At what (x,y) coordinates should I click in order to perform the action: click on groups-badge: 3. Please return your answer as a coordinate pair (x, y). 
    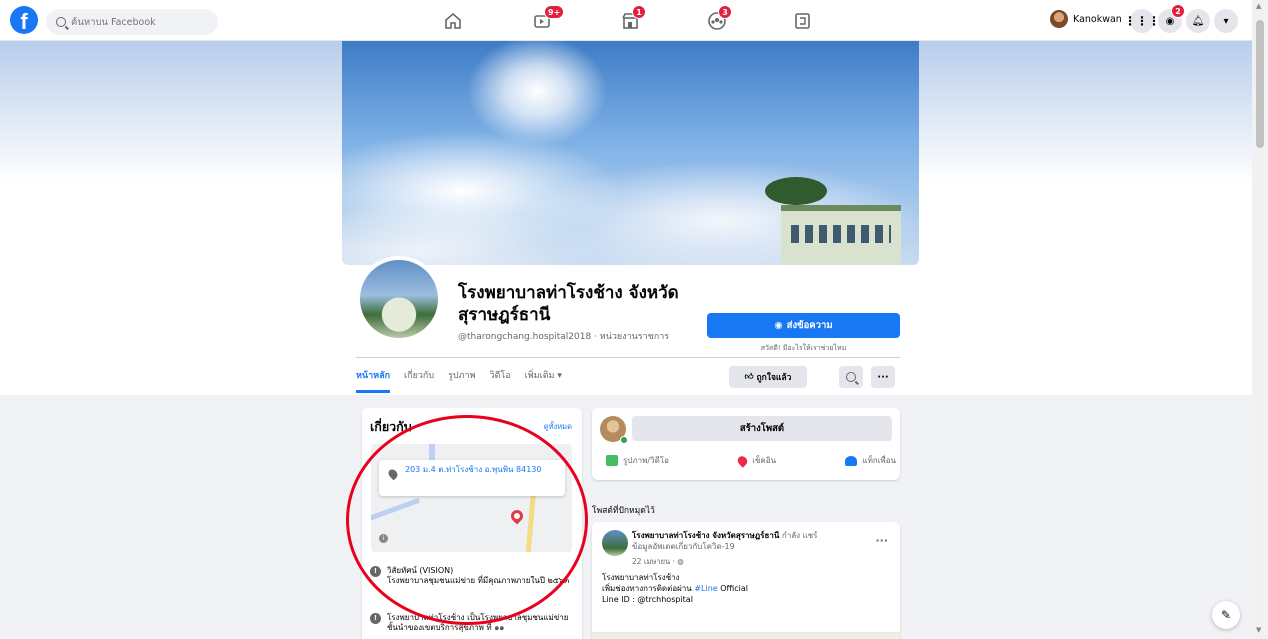
    Looking at the image, I should click on (725, 12).